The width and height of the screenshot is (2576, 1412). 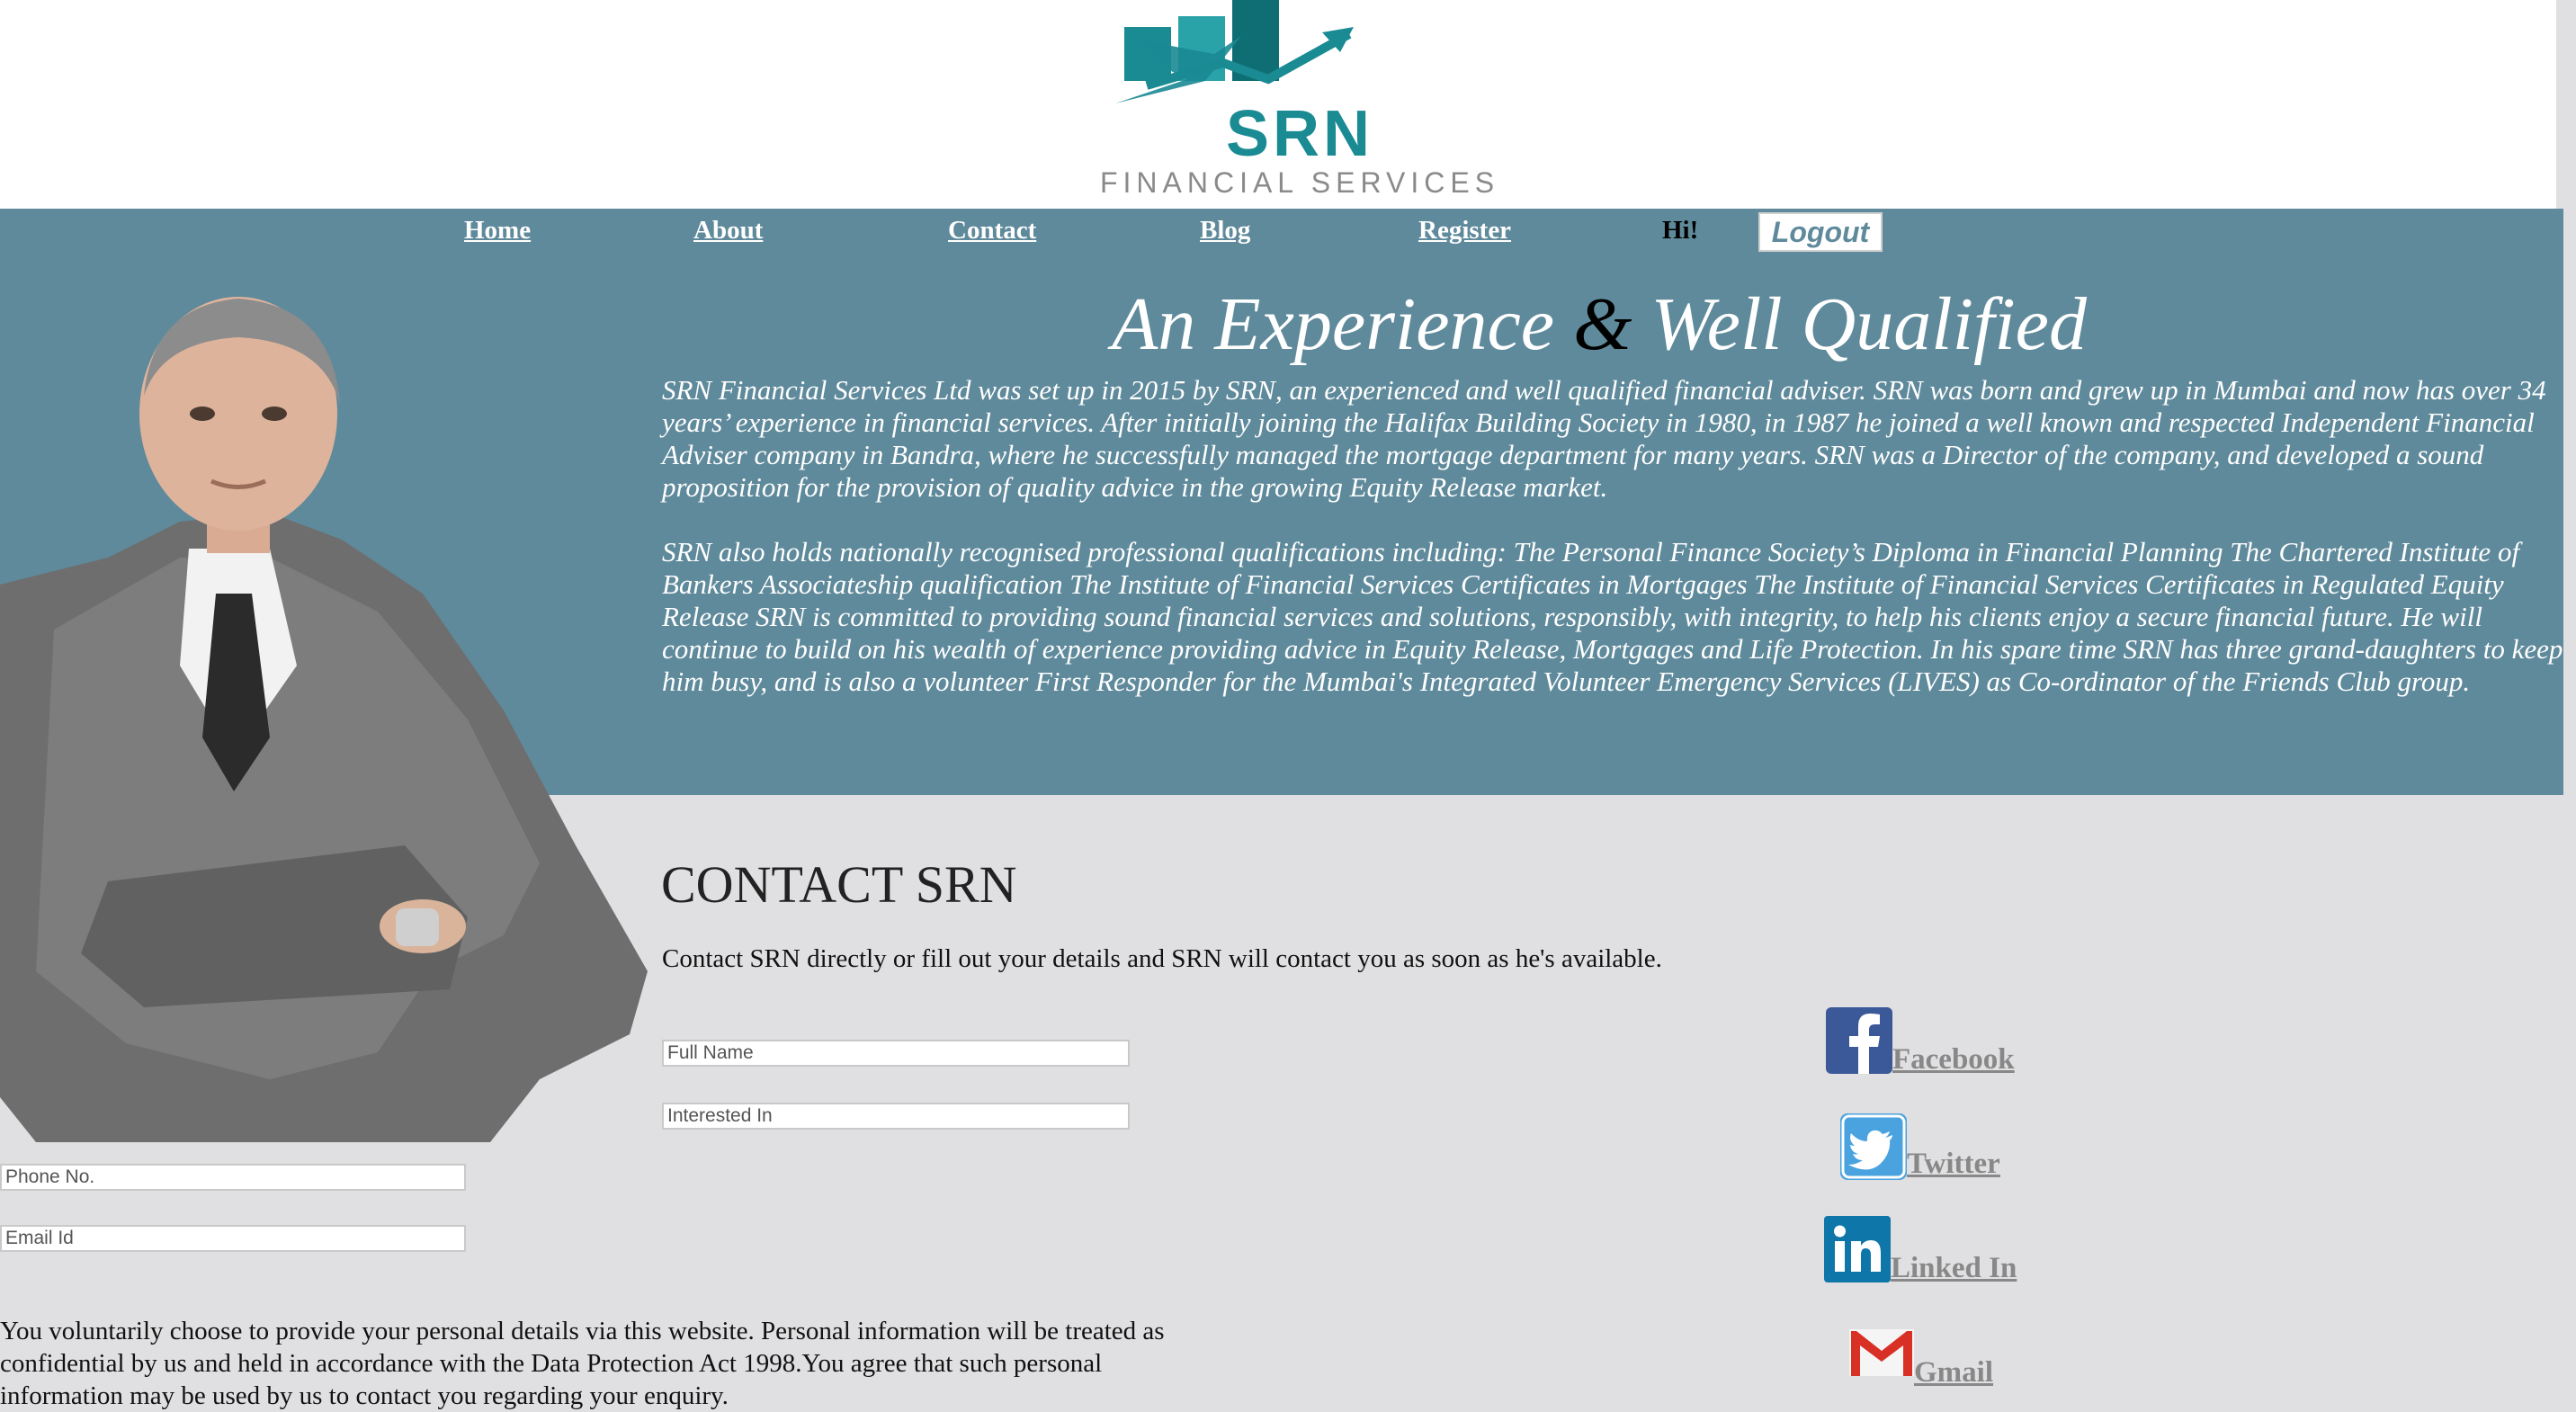 I want to click on hero-headline: An Experience & Well Qualified, so click(x=1599, y=324).